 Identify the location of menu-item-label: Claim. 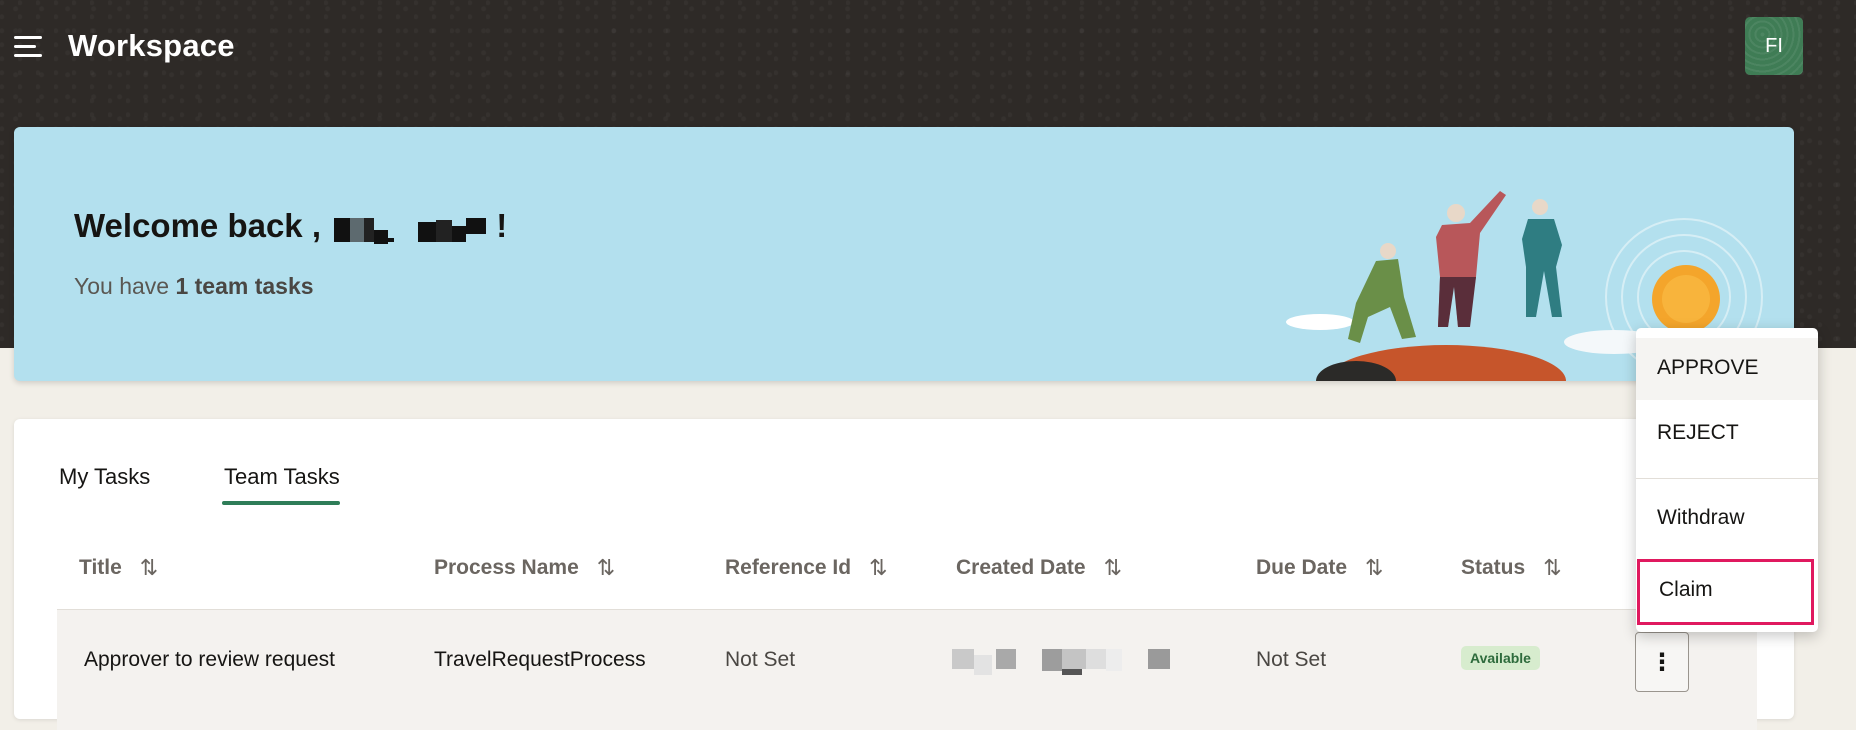
(1686, 589).